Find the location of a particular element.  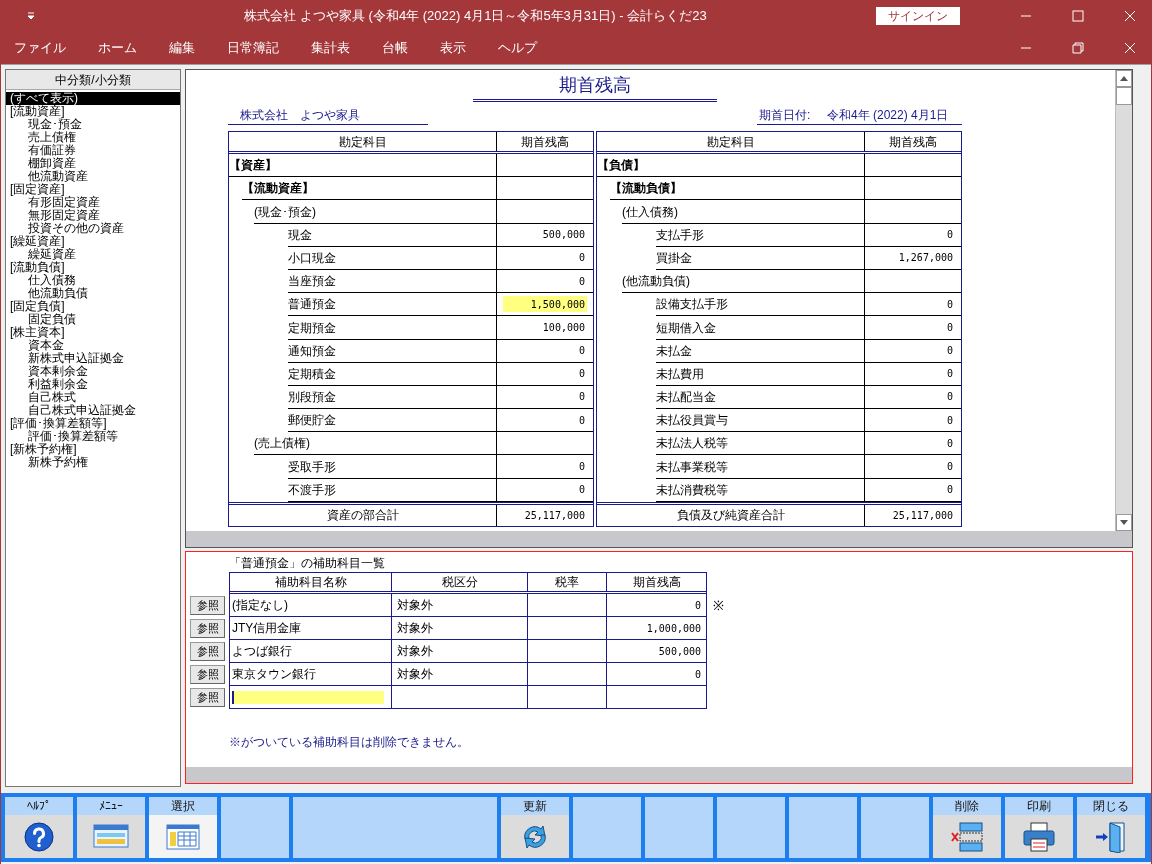

account-name: 支払手形 is located at coordinates (760, 235).